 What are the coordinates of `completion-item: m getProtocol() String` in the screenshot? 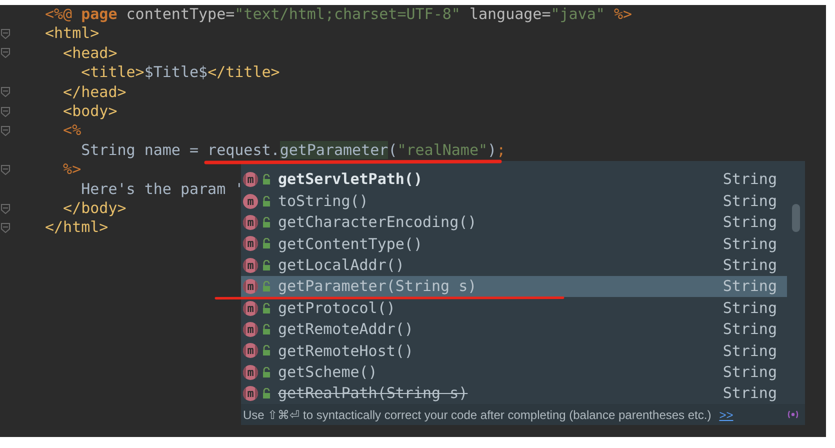 It's located at (514, 308).